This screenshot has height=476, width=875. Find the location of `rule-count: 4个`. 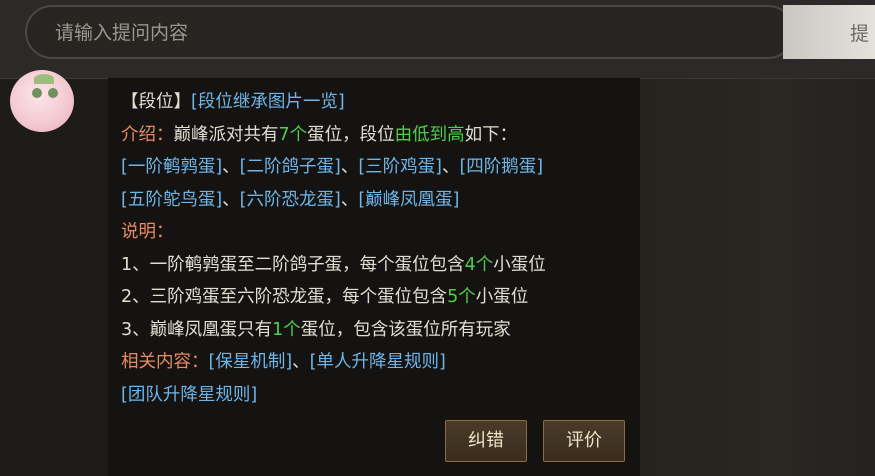

rule-count: 4个 is located at coordinates (479, 264).